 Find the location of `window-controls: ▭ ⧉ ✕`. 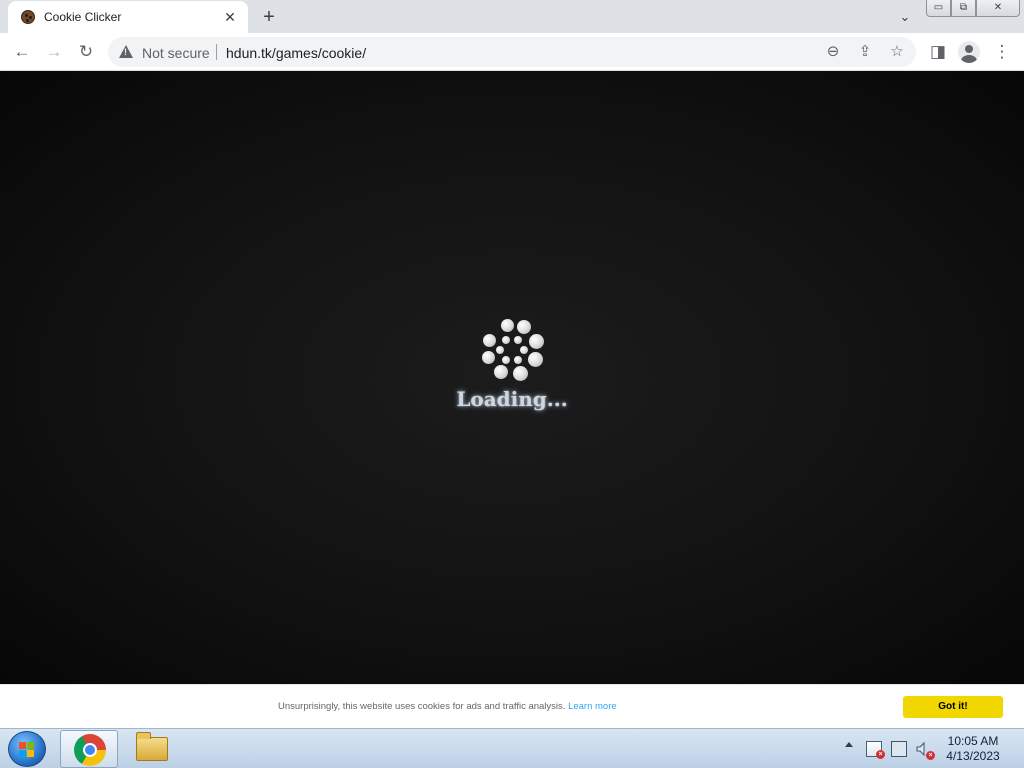

window-controls: ▭ ⧉ ✕ is located at coordinates (973, 9).